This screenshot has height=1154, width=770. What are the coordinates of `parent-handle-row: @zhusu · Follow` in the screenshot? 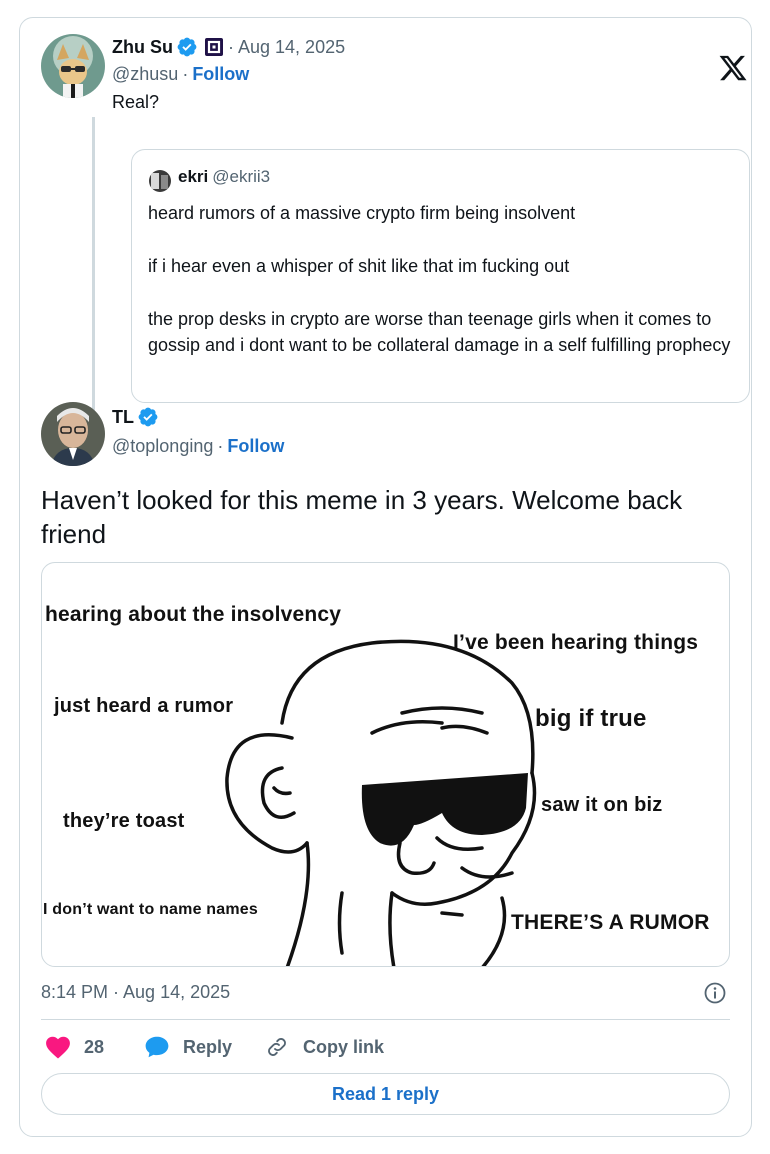 It's located at (180, 74).